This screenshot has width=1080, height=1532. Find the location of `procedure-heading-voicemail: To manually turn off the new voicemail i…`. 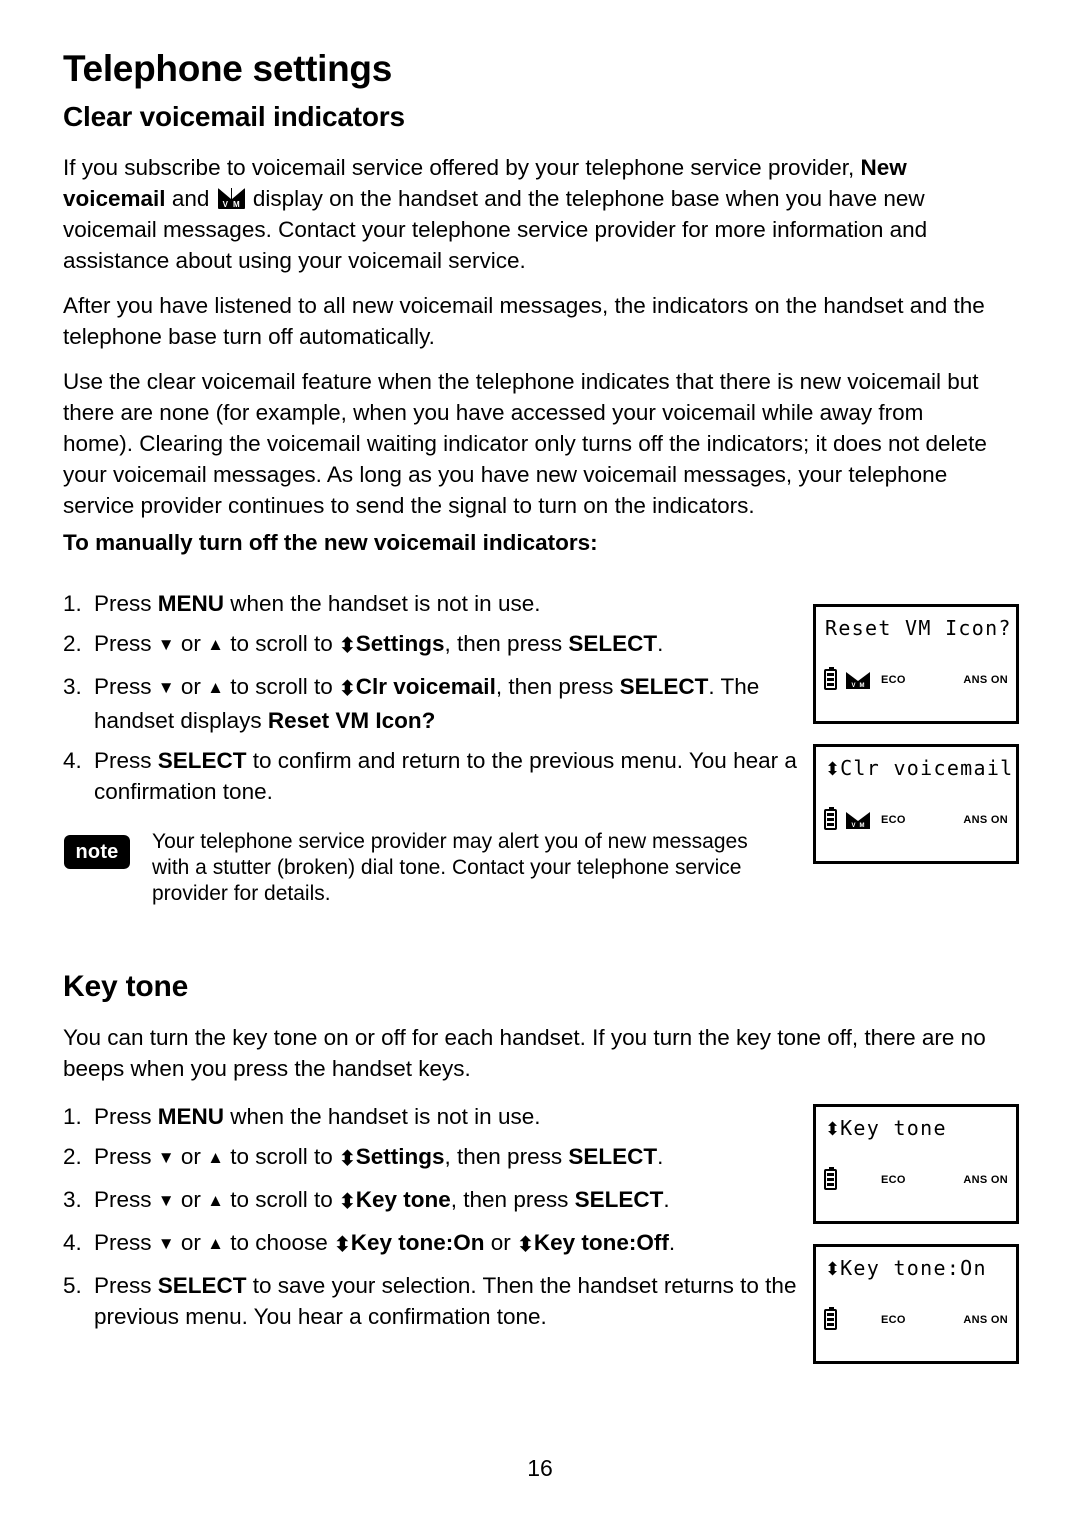

procedure-heading-voicemail: To manually turn off the new voicemail i… is located at coordinates (330, 542).